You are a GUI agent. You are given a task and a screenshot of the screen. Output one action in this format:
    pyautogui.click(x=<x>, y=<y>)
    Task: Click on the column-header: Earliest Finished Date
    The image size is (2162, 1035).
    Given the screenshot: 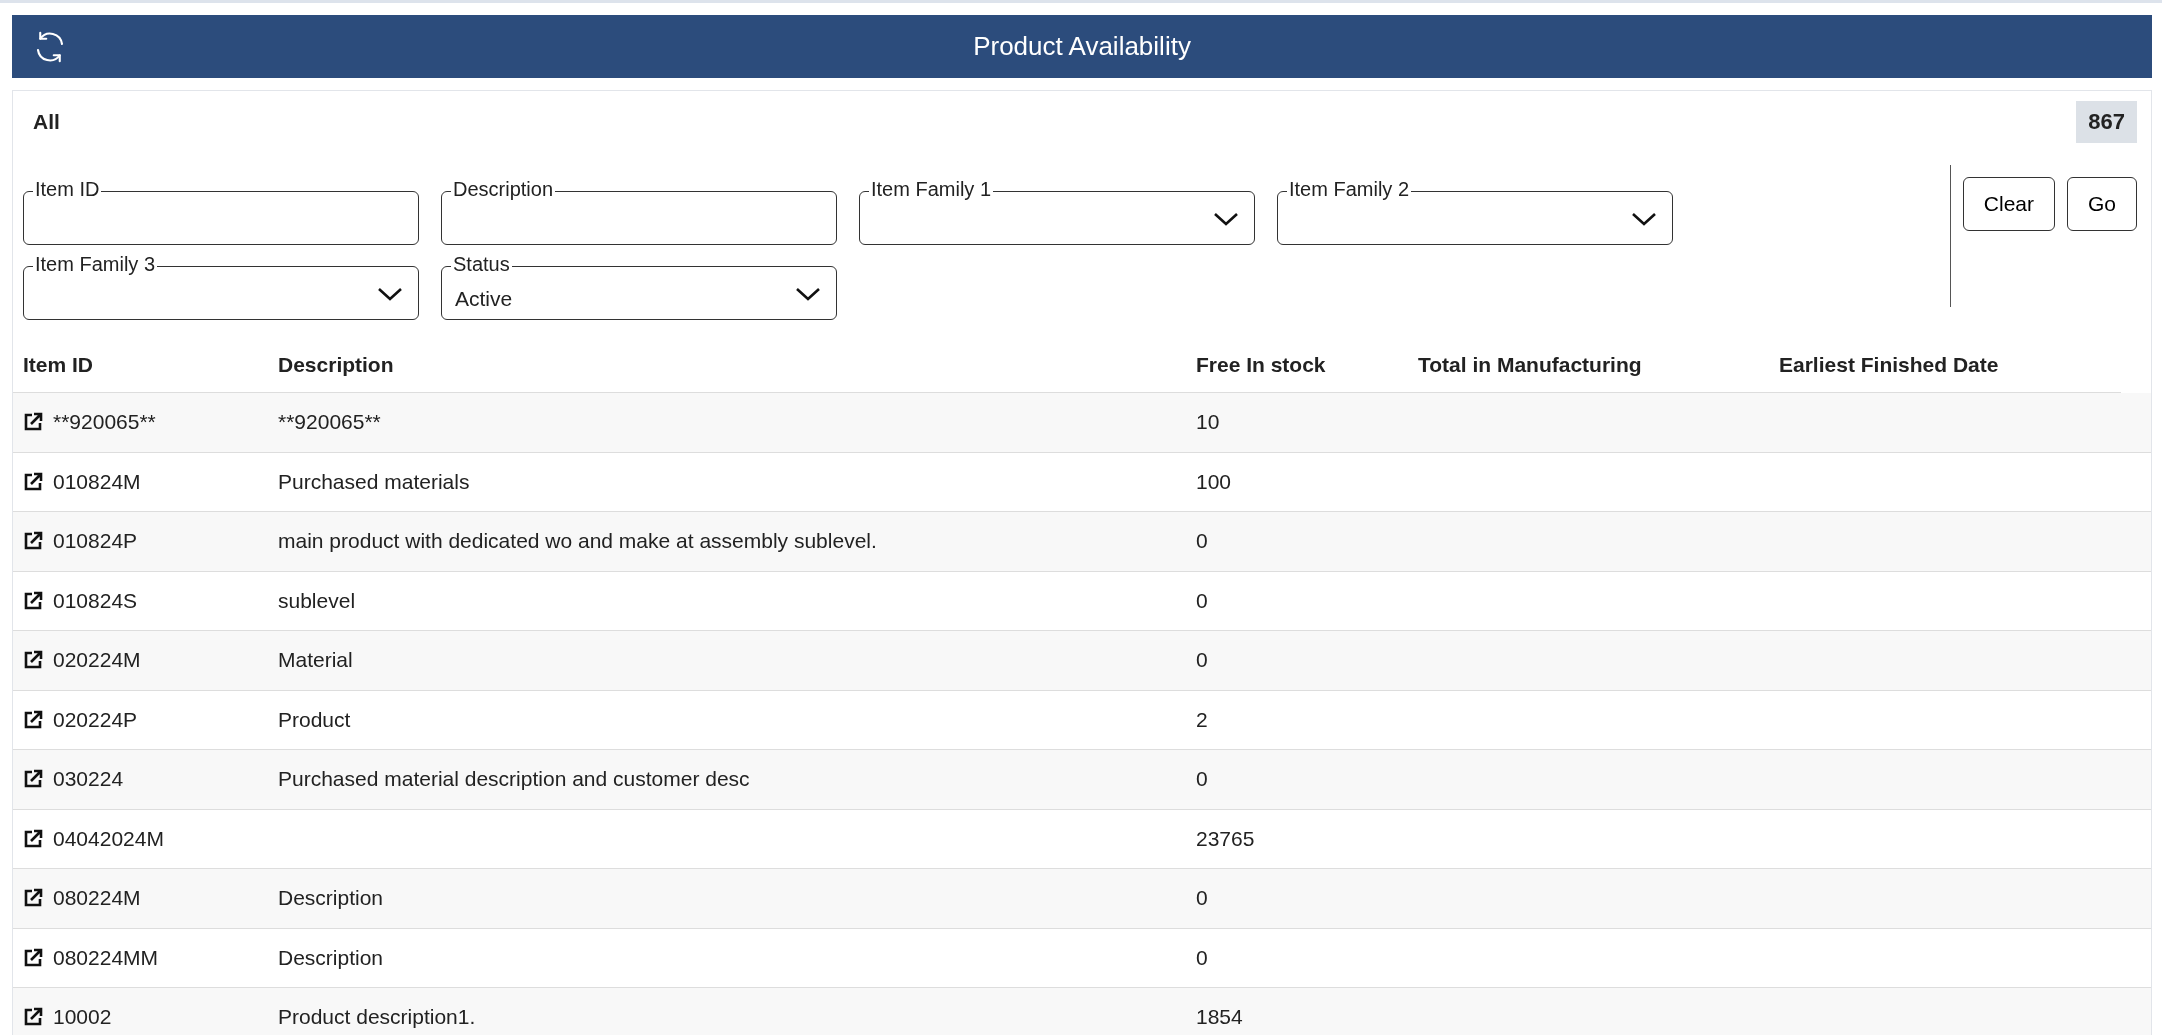 What is the action you would take?
    pyautogui.click(x=1889, y=365)
    